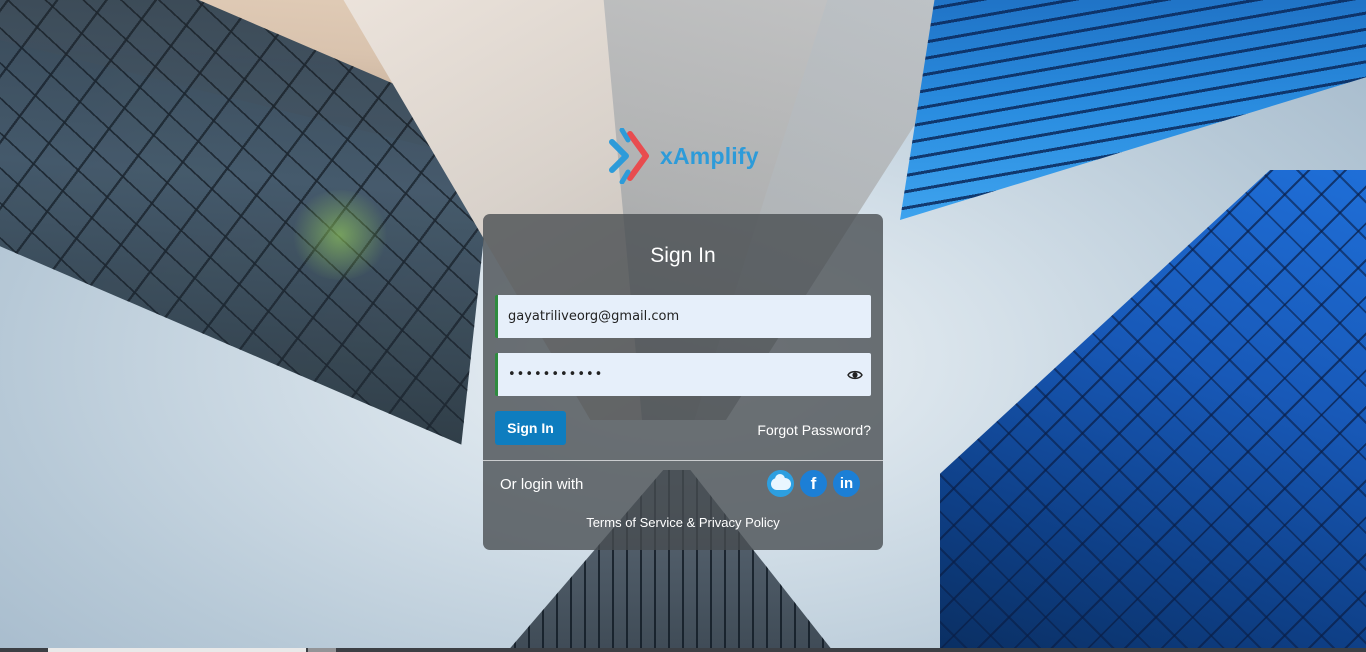 The image size is (1366, 652). What do you see at coordinates (629, 156) in the screenshot?
I see `xamplify-logo-icon` at bounding box center [629, 156].